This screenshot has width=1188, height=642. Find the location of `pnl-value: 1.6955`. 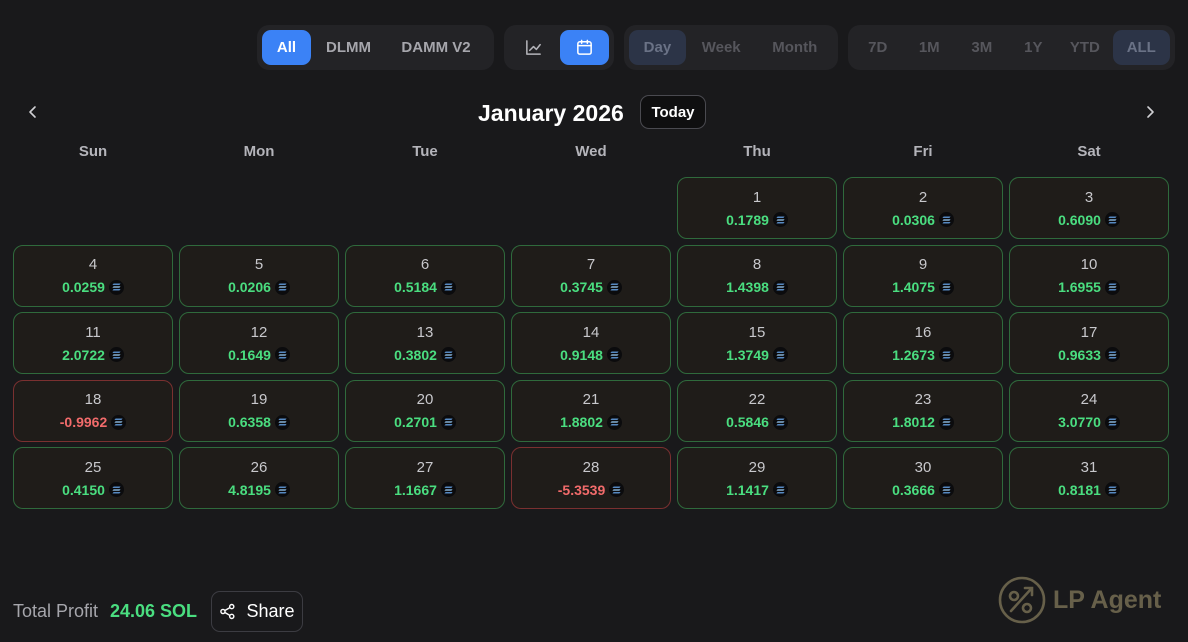

pnl-value: 1.6955 is located at coordinates (1079, 287).